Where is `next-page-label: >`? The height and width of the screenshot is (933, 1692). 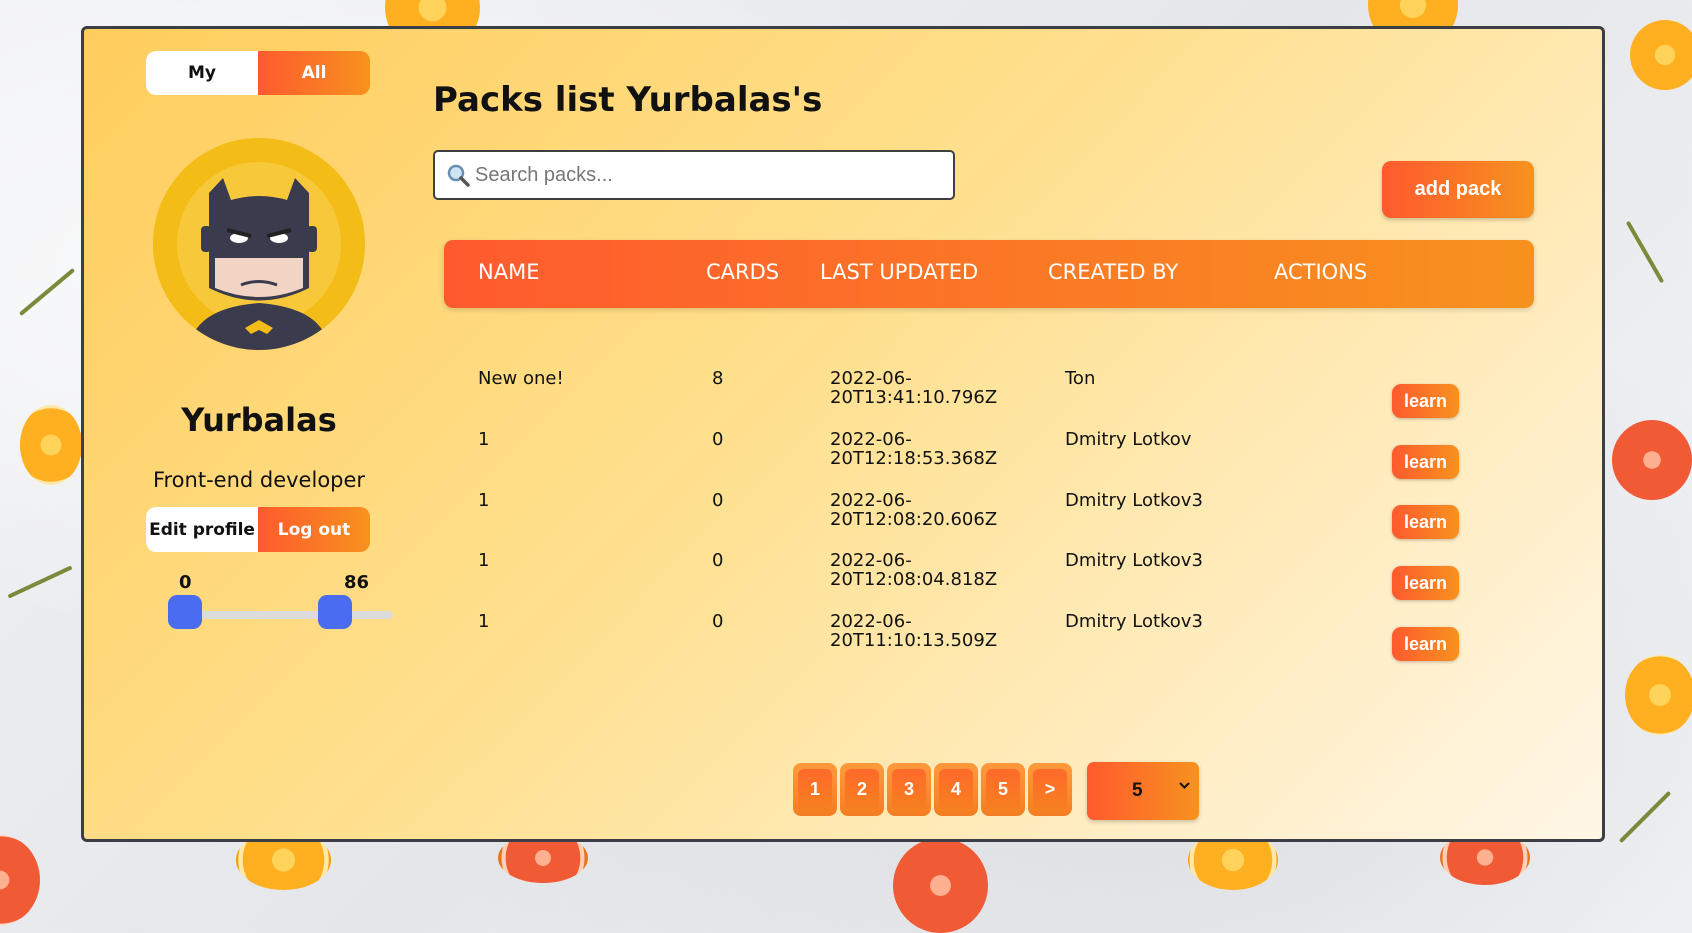 next-page-label: > is located at coordinates (1050, 789).